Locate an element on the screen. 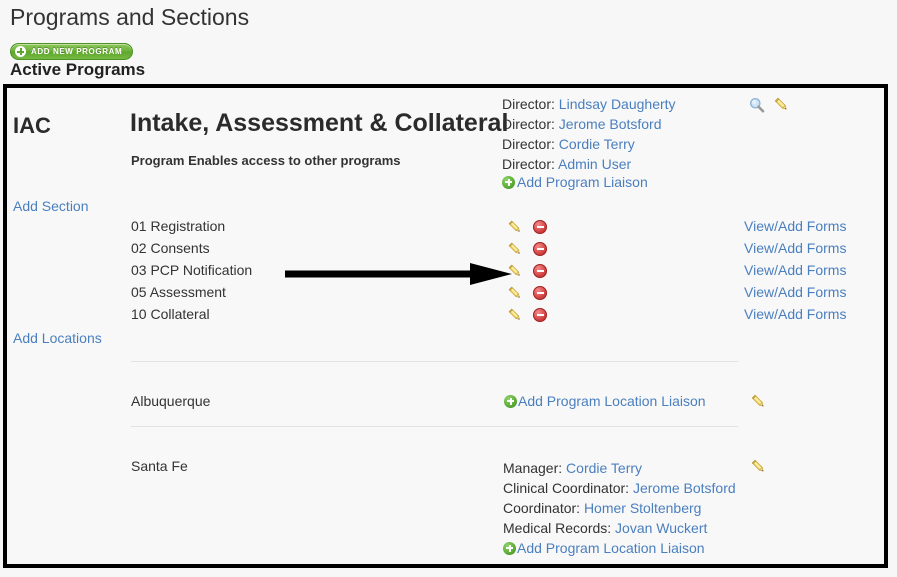 Image resolution: width=897 pixels, height=577 pixels. section-row: 01 Registration View/Add Forms is located at coordinates (445, 229).